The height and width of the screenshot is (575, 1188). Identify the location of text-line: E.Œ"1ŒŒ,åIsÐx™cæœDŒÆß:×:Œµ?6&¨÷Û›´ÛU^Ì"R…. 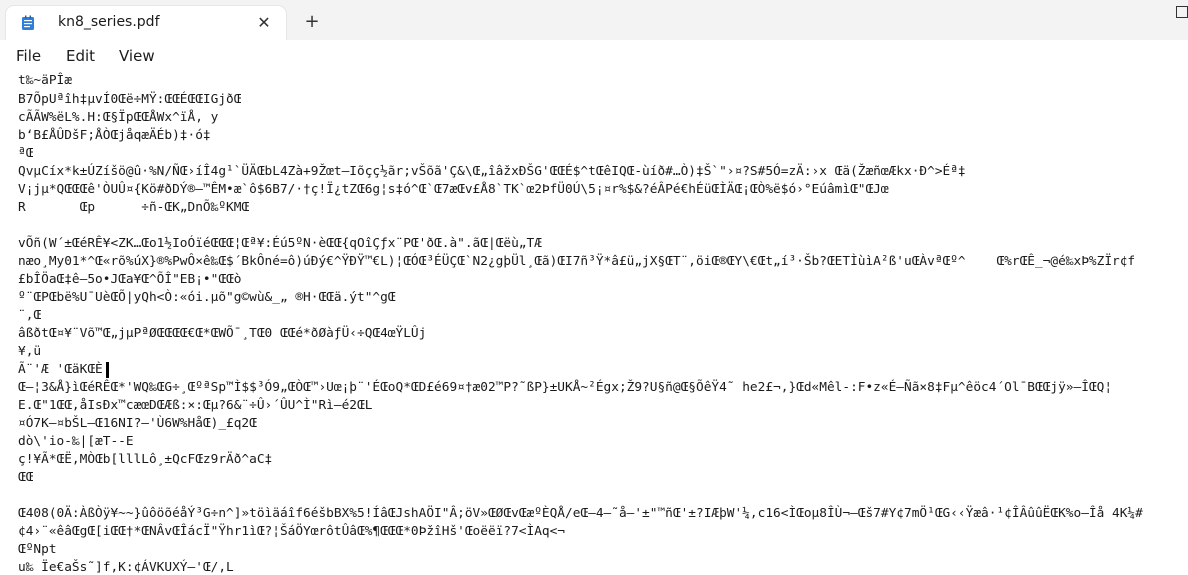
(195, 405).